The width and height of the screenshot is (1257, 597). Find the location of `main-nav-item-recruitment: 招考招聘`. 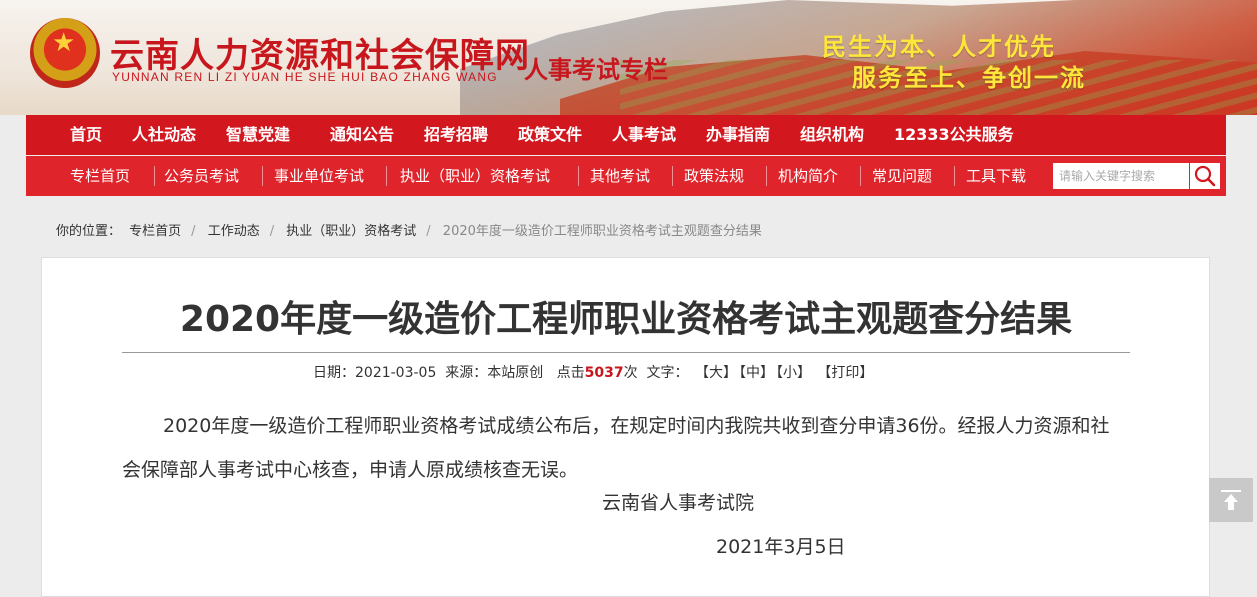

main-nav-item-recruitment: 招考招聘 is located at coordinates (456, 135).